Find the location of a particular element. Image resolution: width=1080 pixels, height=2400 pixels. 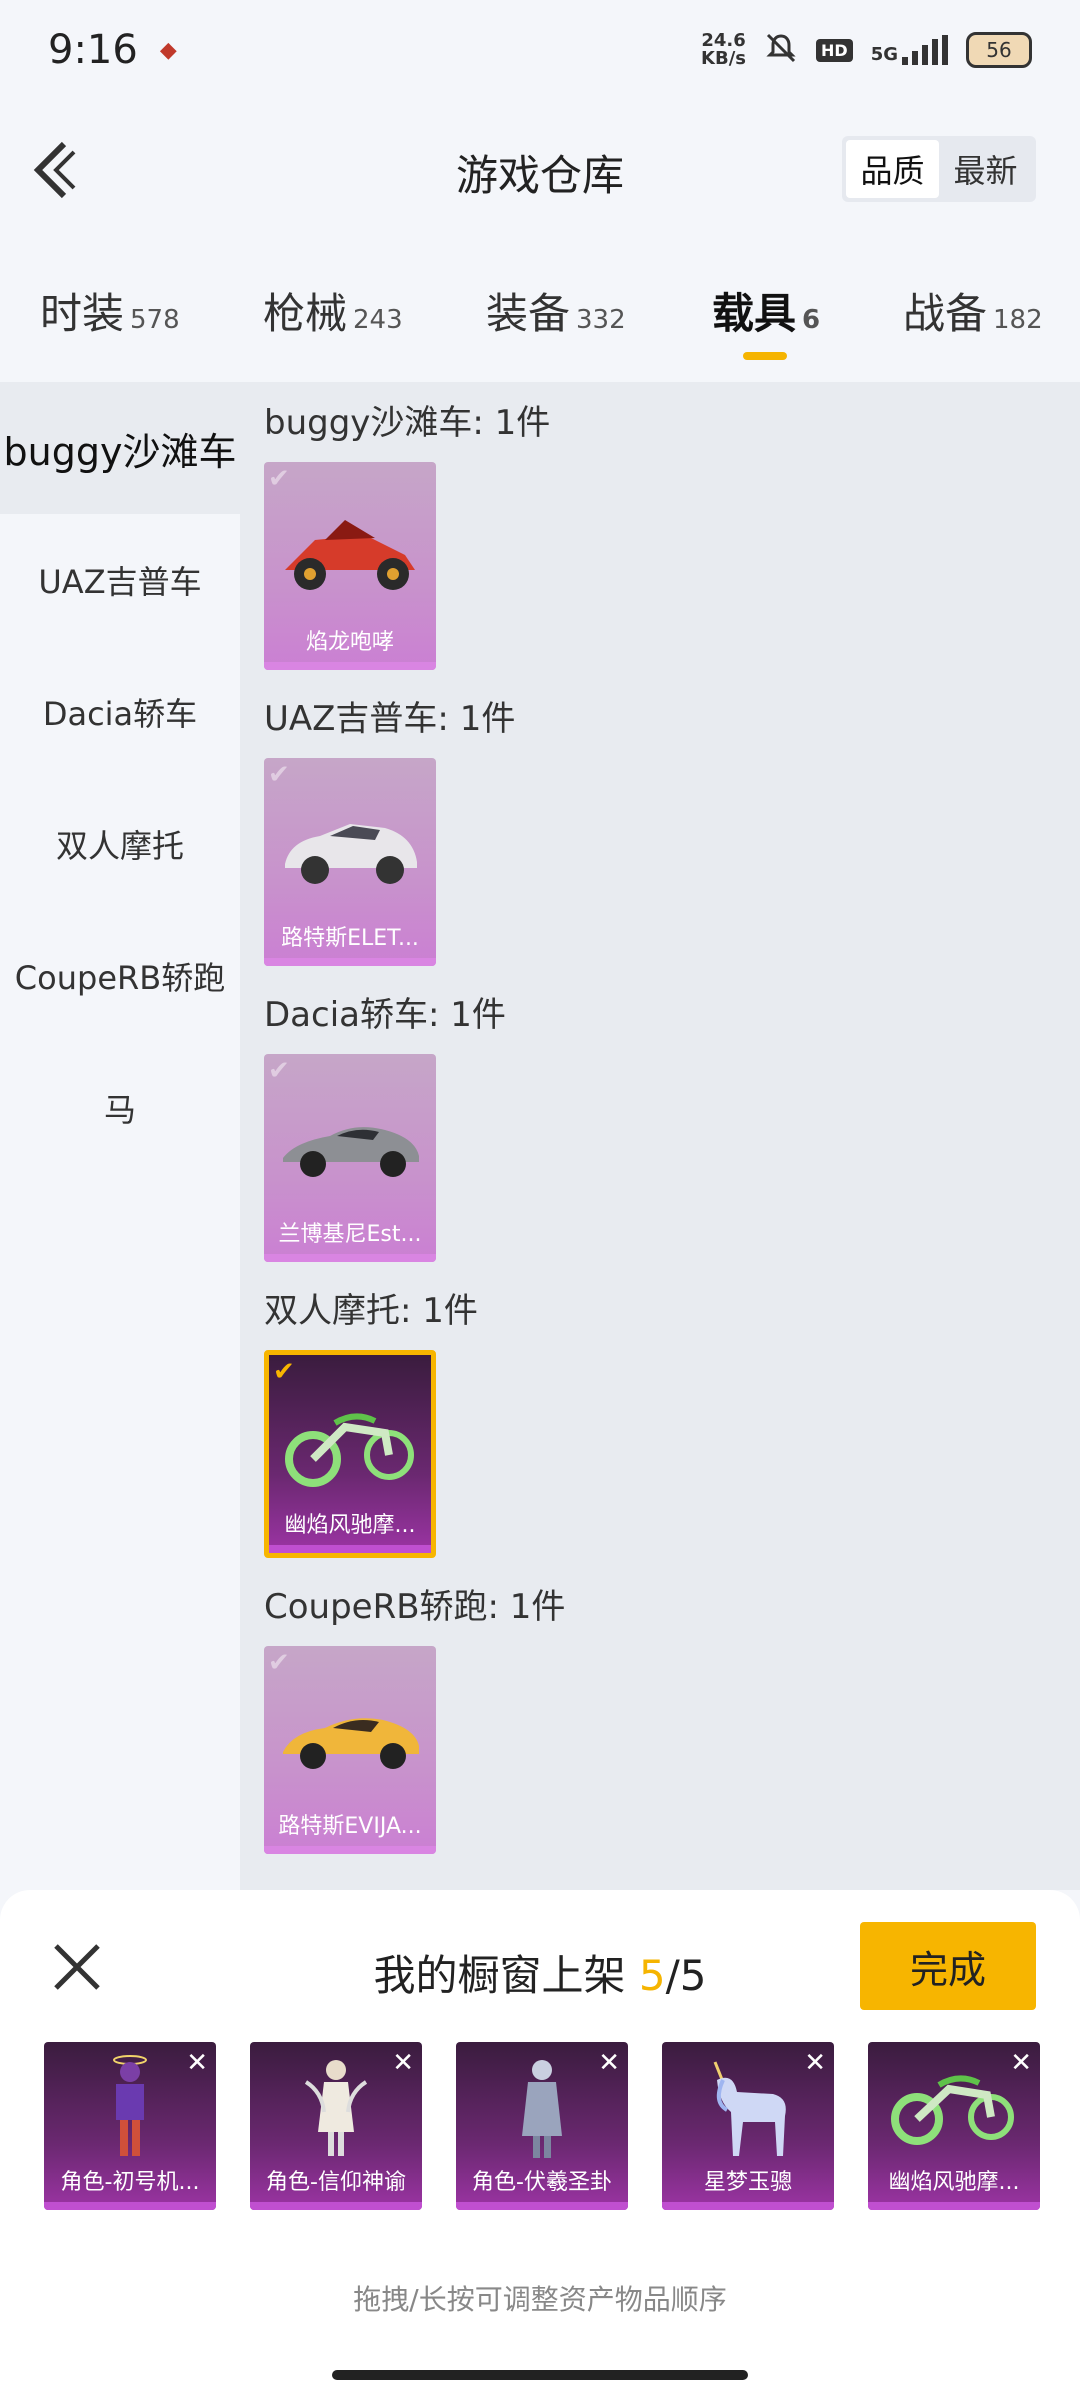

status-time: 9:16 is located at coordinates (93, 50).